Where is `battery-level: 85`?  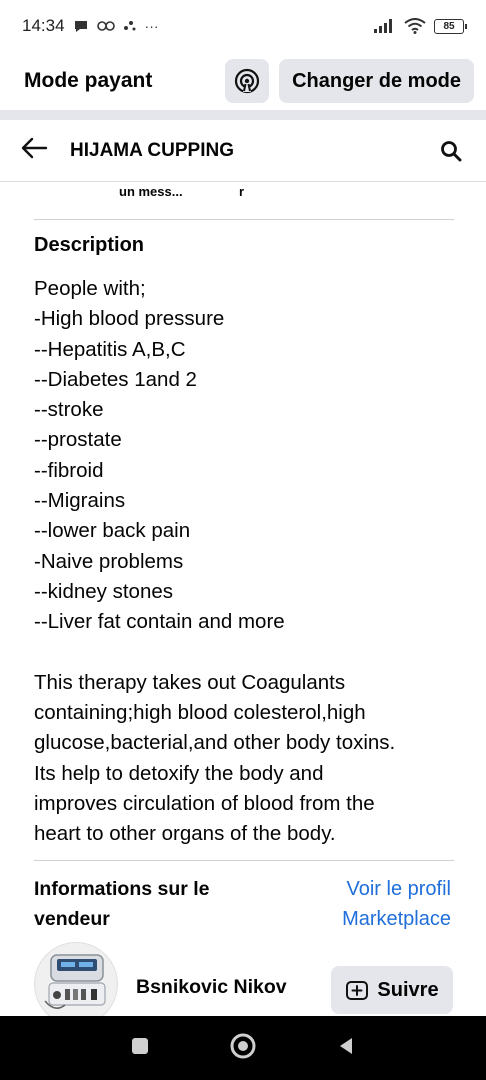
battery-level: 85 is located at coordinates (449, 26).